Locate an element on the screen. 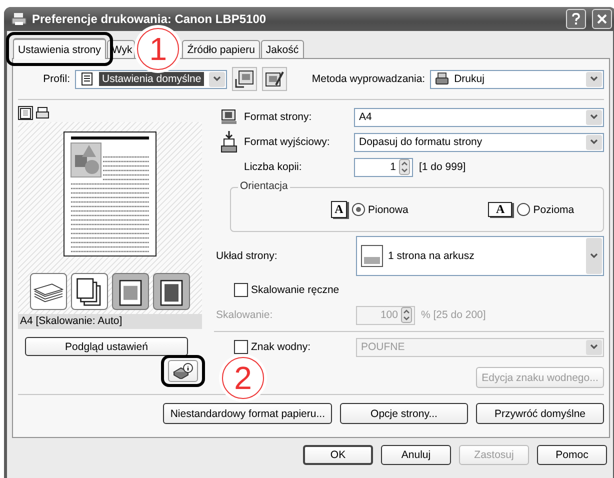 The width and height of the screenshot is (614, 478). page-view-button is located at coordinates (25, 113).